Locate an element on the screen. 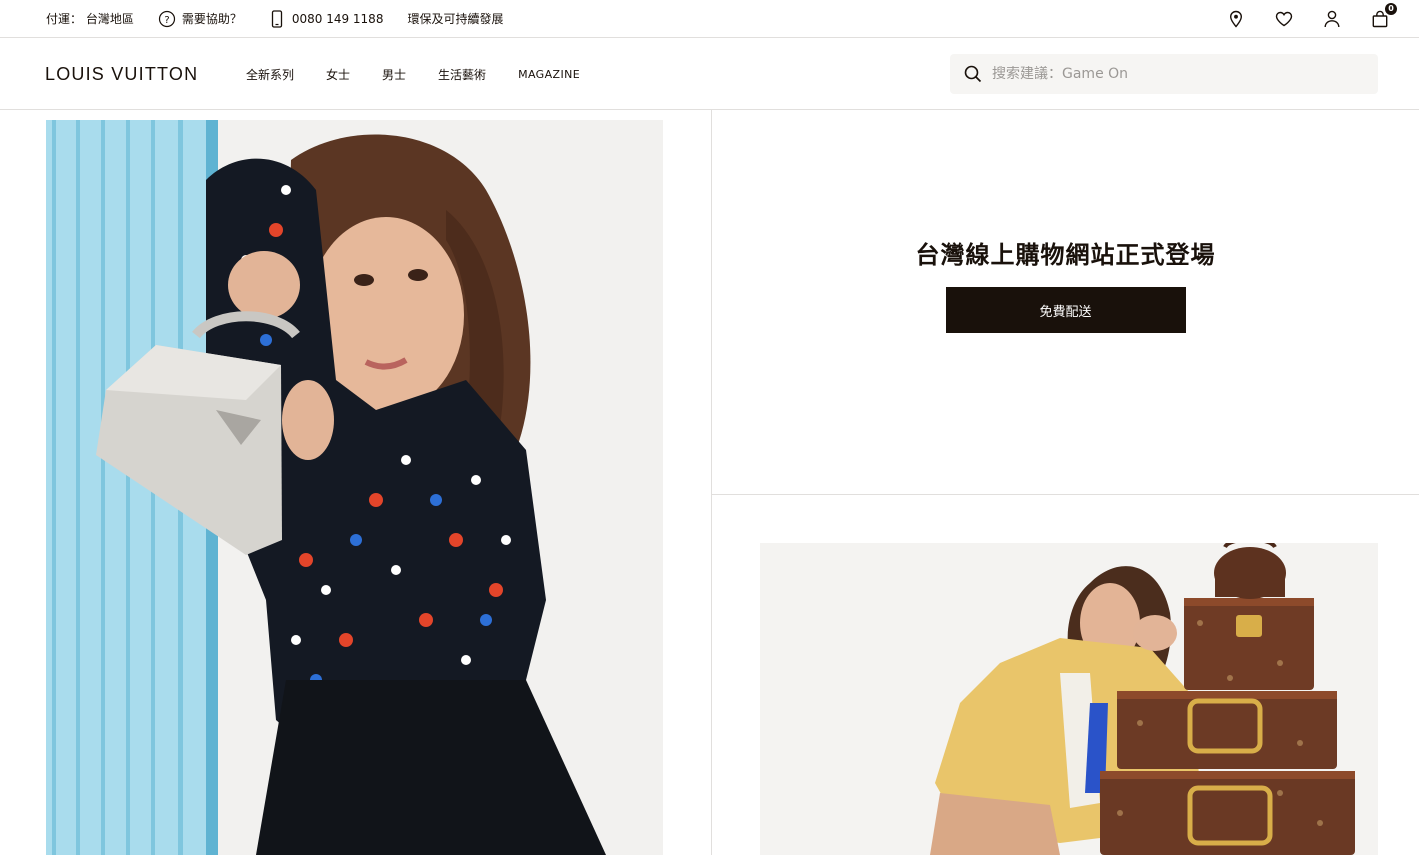 The width and height of the screenshot is (1419, 855). help-link: ? 需要協助？ is located at coordinates (200, 19).